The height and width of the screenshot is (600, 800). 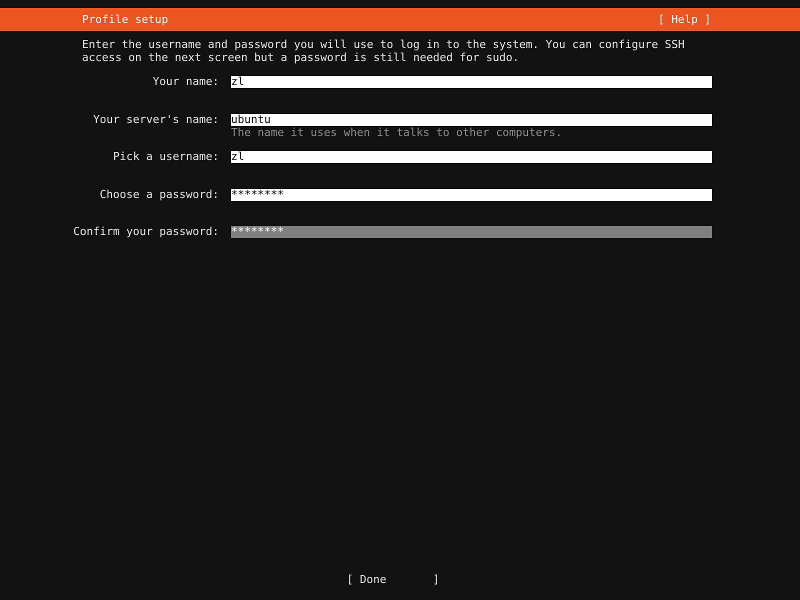 I want to click on field-hint: The name it uses when it talks to other computers., so click(x=397, y=132).